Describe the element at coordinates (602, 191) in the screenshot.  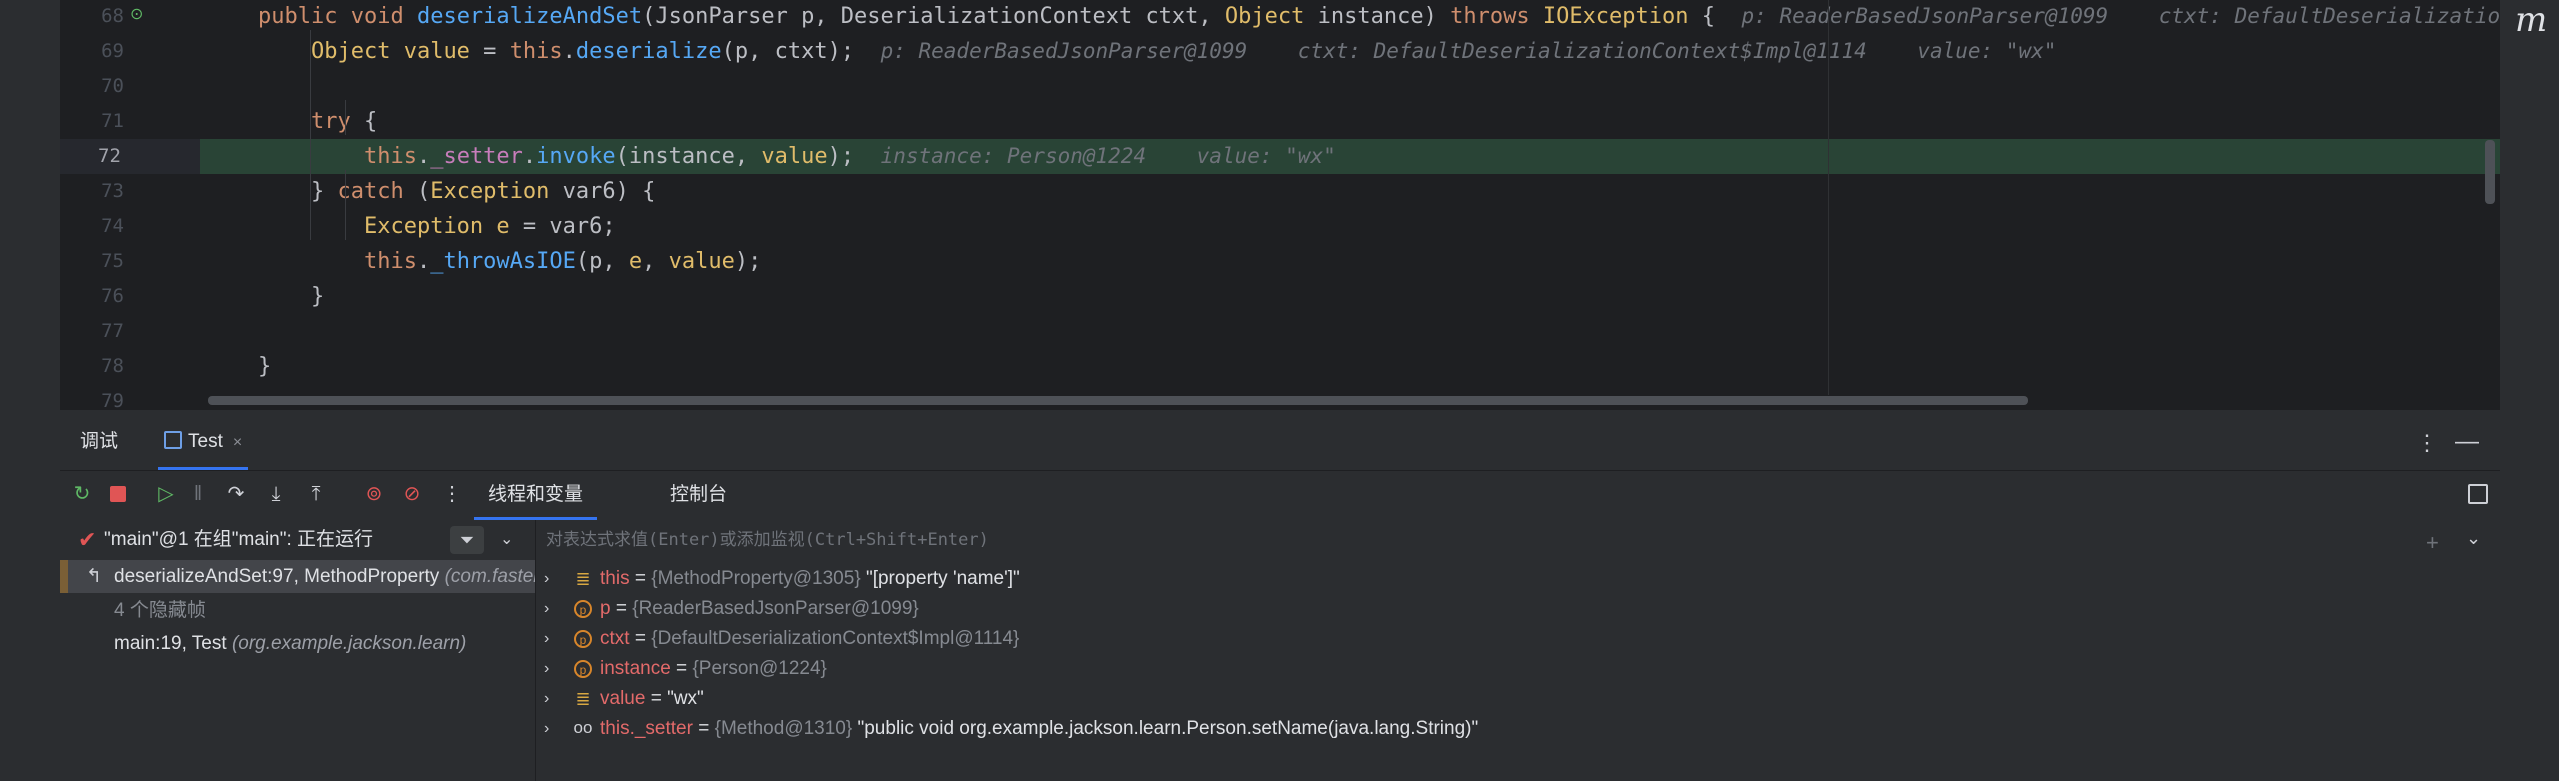
I see `code-token: var6) {` at that location.